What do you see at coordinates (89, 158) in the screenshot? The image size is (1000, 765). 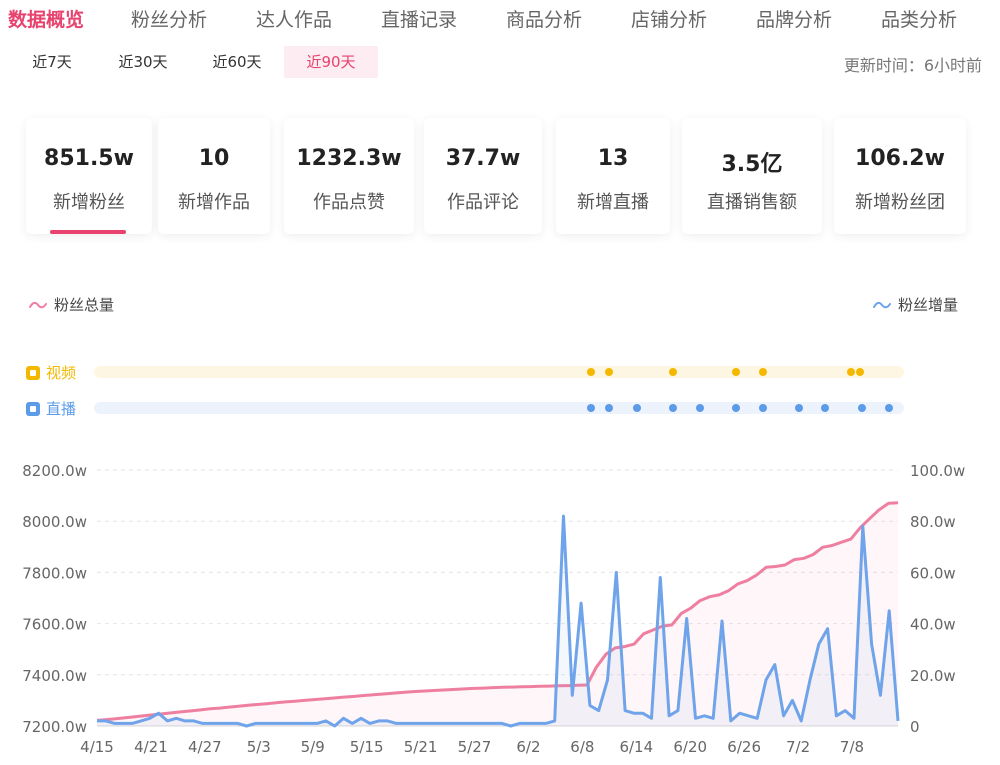 I see `stat-value: 851.5w` at bounding box center [89, 158].